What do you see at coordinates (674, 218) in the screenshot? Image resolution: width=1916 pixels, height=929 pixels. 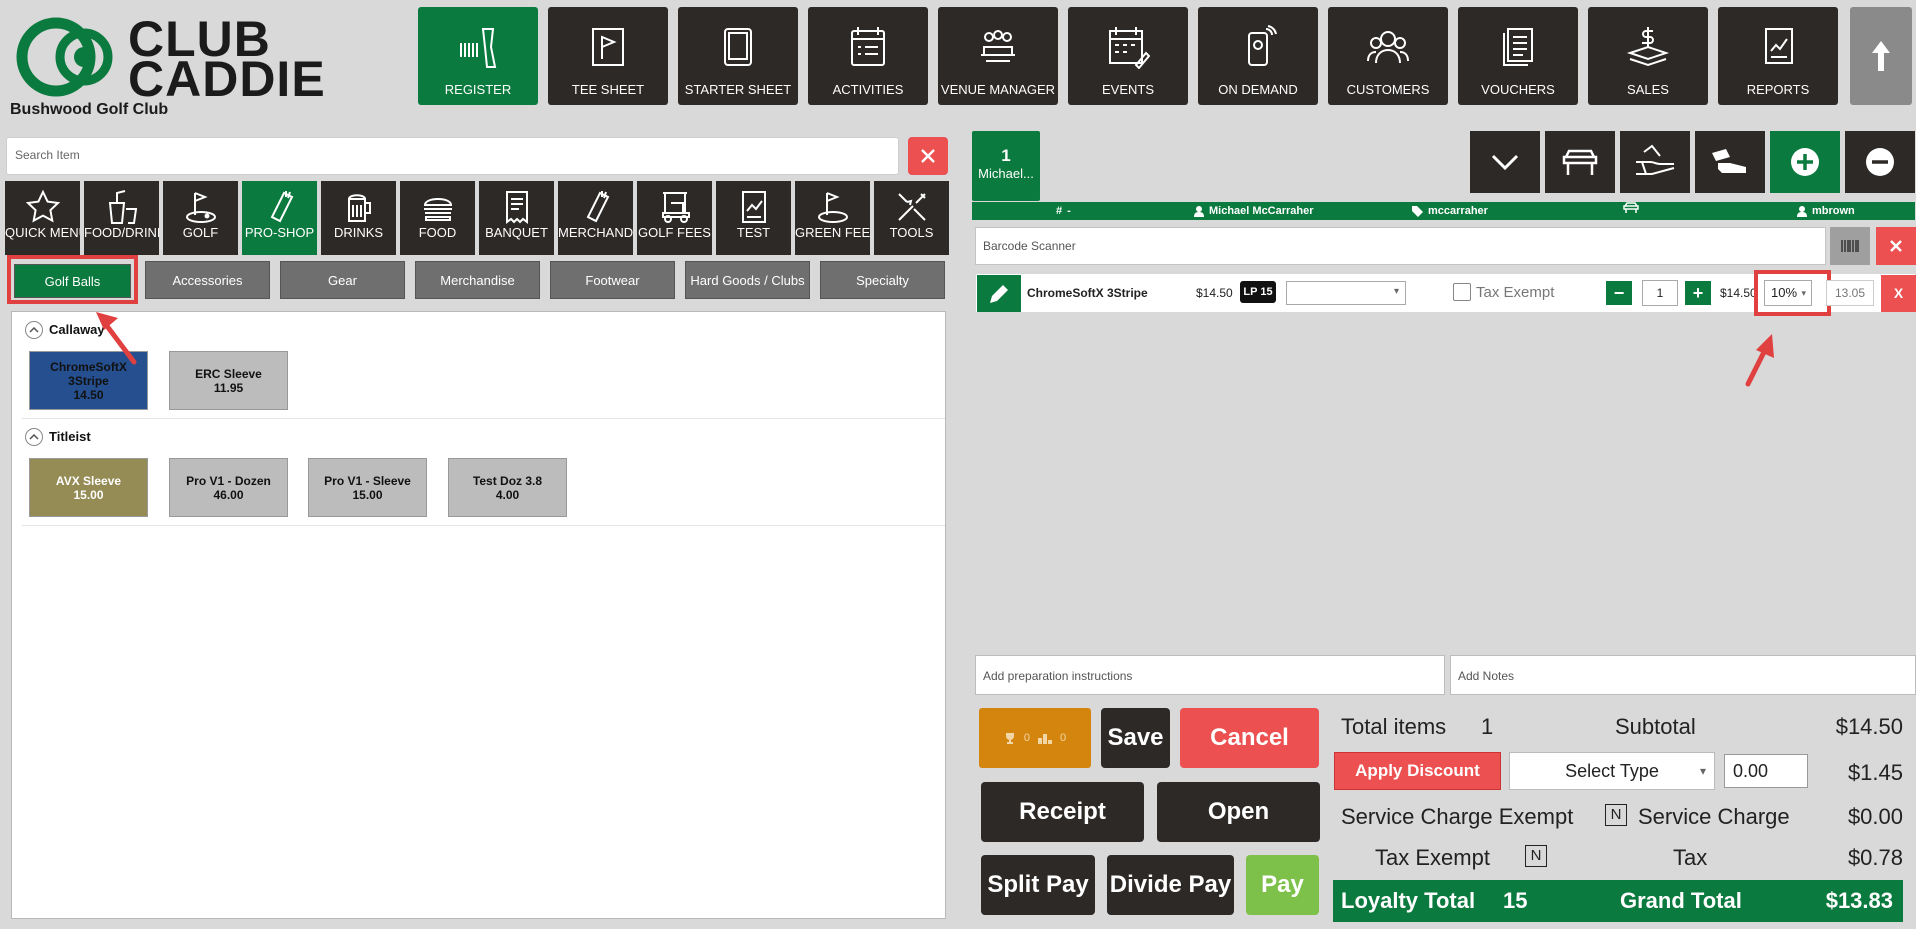 I see `category-golf-fees: GOLF FEES` at bounding box center [674, 218].